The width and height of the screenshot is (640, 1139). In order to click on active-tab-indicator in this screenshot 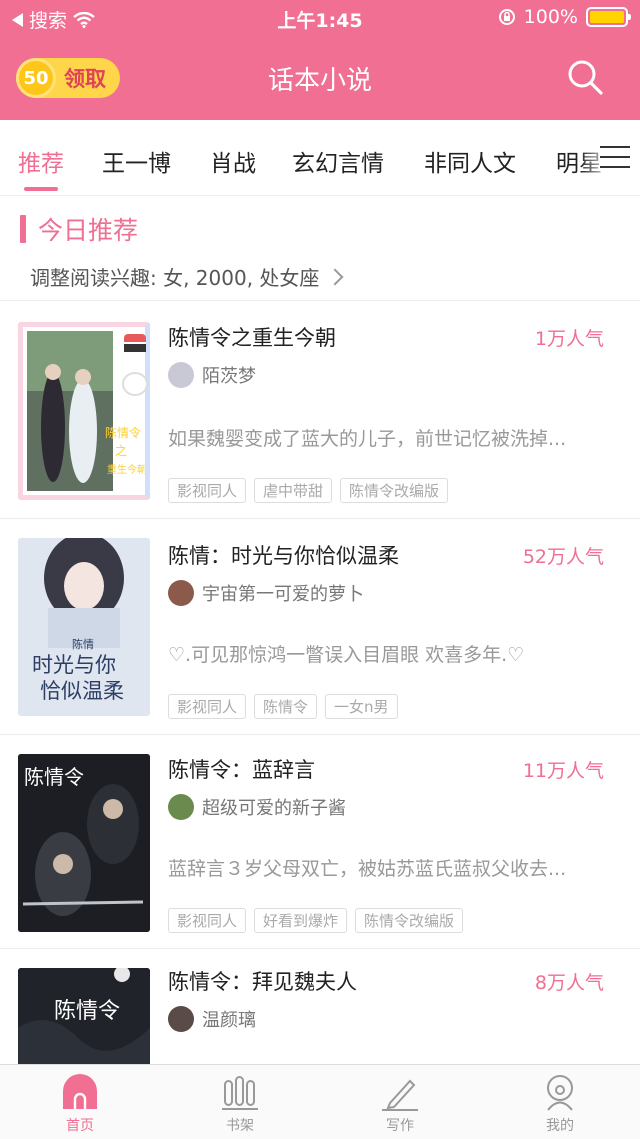, I will do `click(41, 189)`.